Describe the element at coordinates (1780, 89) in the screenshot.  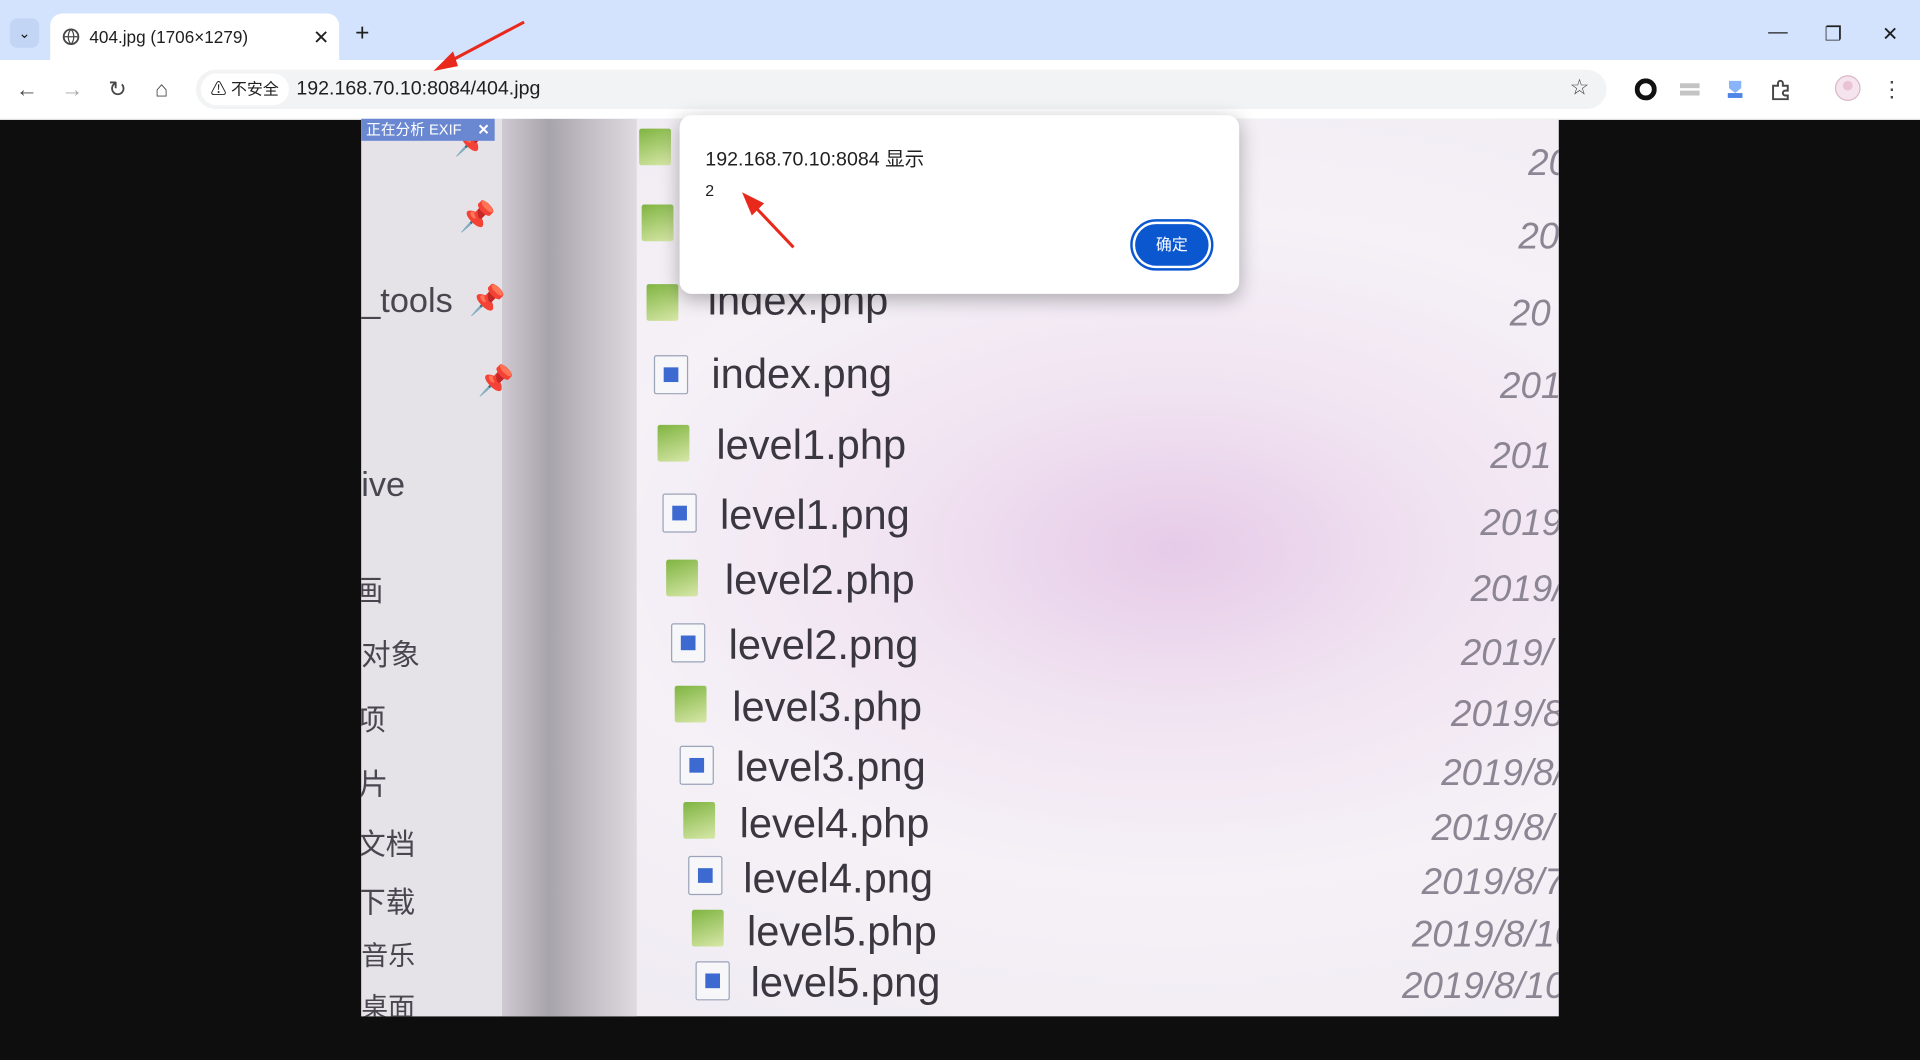
I see `extensions-puzzle-icon` at that location.